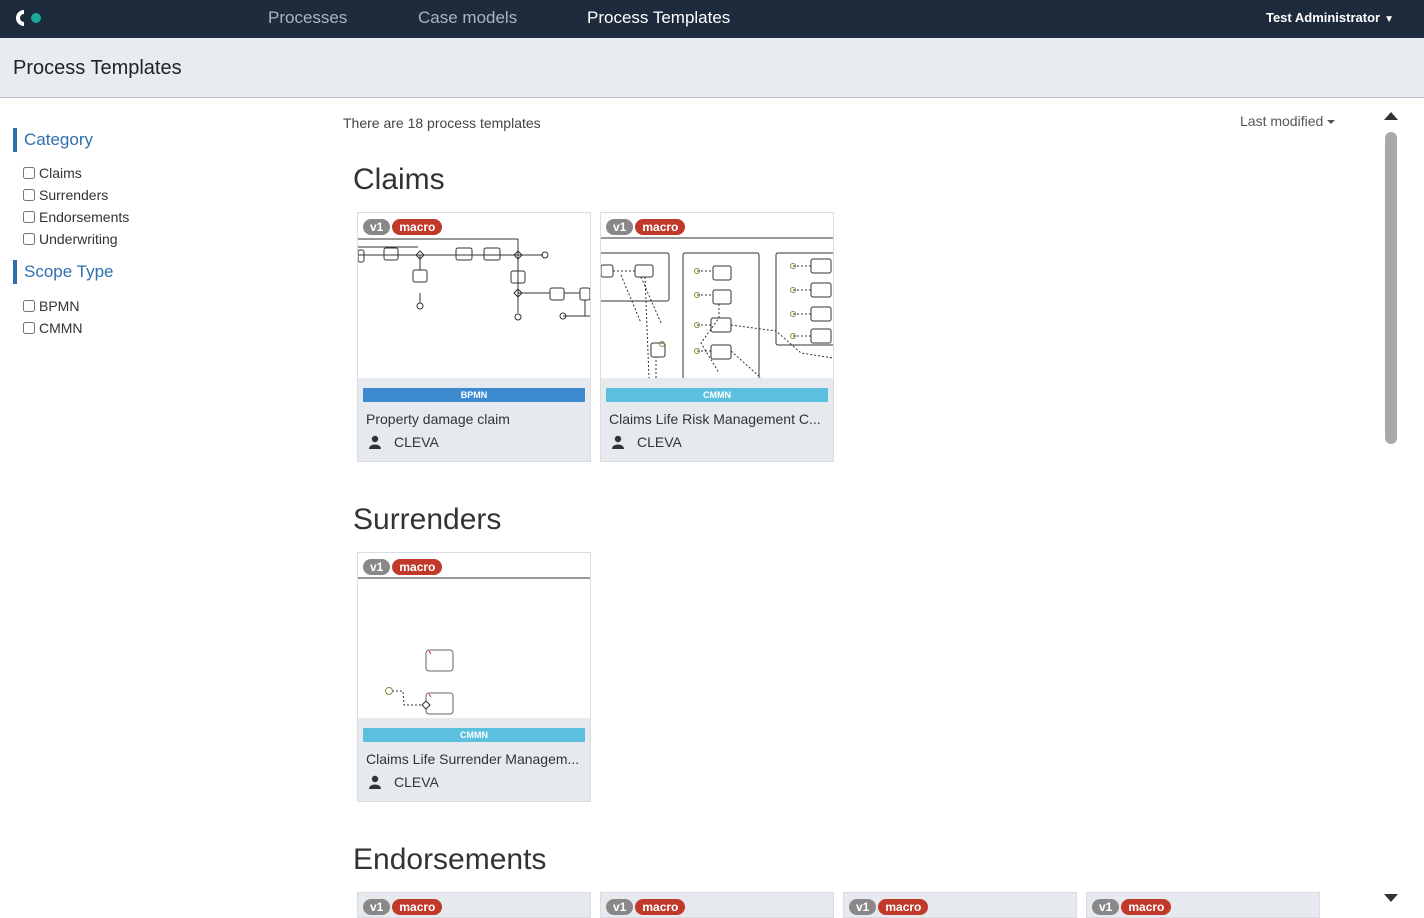 The height and width of the screenshot is (918, 1424). I want to click on bpmn-diagram-preview, so click(474, 279).